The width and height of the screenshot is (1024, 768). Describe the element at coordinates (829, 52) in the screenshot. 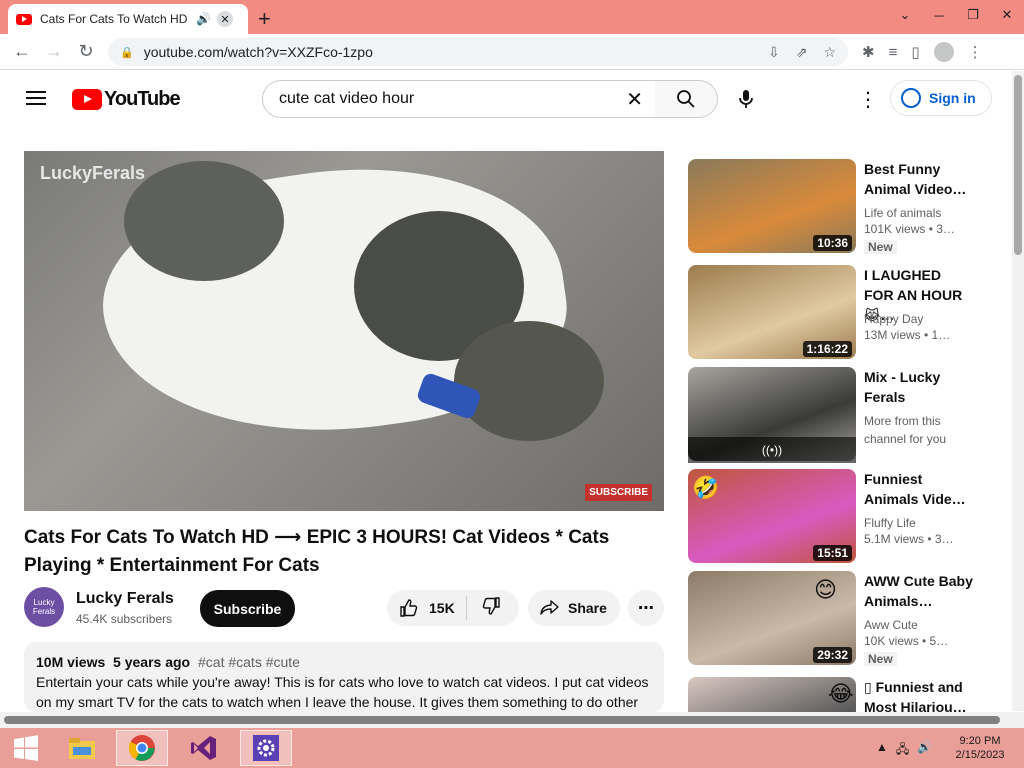

I see `bookmark-star-icon: ☆` at that location.